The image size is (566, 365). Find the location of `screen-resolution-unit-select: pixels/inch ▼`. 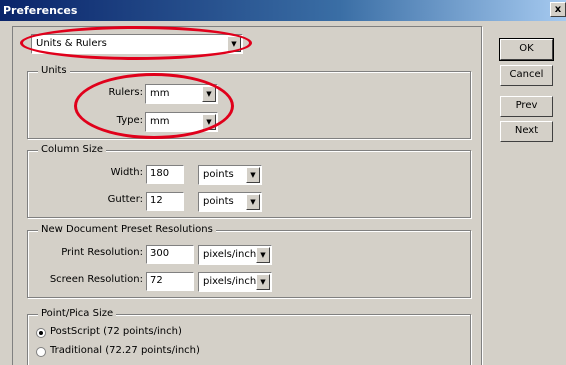

screen-resolution-unit-select: pixels/inch ▼ is located at coordinates (235, 282).